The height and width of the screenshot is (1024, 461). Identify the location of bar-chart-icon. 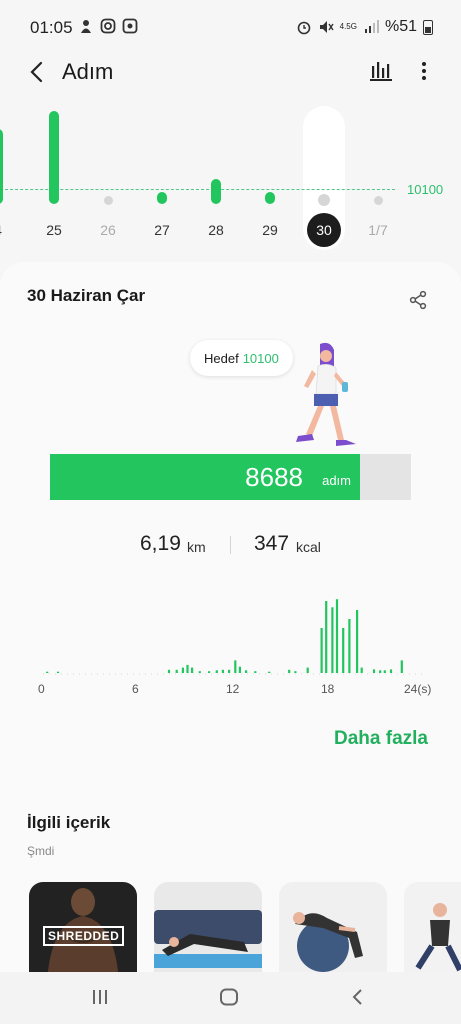
(381, 71).